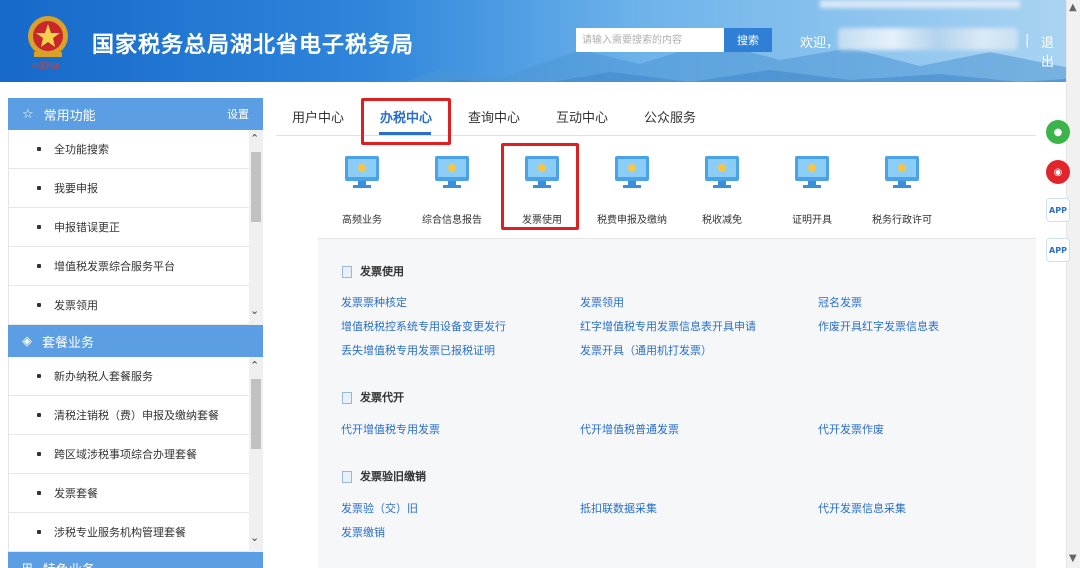  I want to click on weibo-icon: ◉, so click(1058, 172).